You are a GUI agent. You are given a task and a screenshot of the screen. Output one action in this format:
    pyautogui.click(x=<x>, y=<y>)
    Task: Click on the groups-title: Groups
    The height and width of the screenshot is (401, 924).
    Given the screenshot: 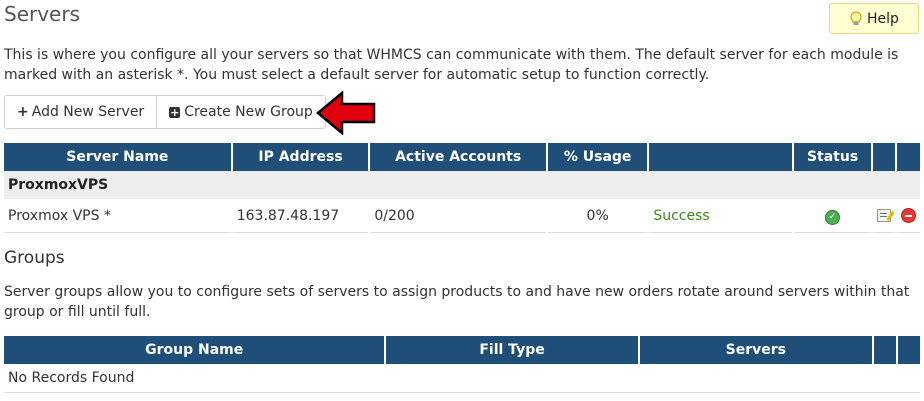 What is the action you would take?
    pyautogui.click(x=34, y=258)
    